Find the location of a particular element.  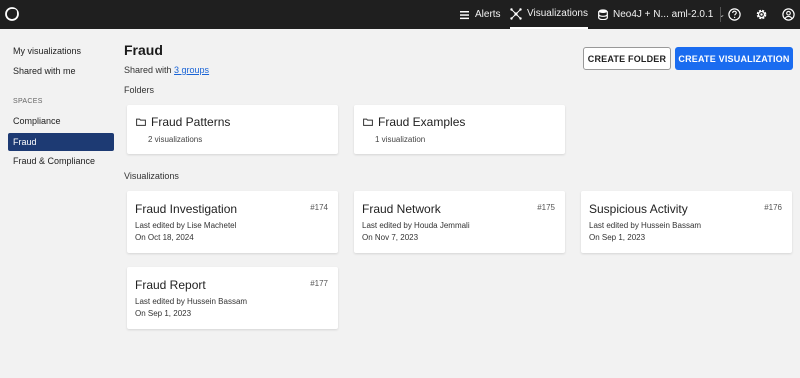

visualization-title: Fraud Report is located at coordinates (170, 285).